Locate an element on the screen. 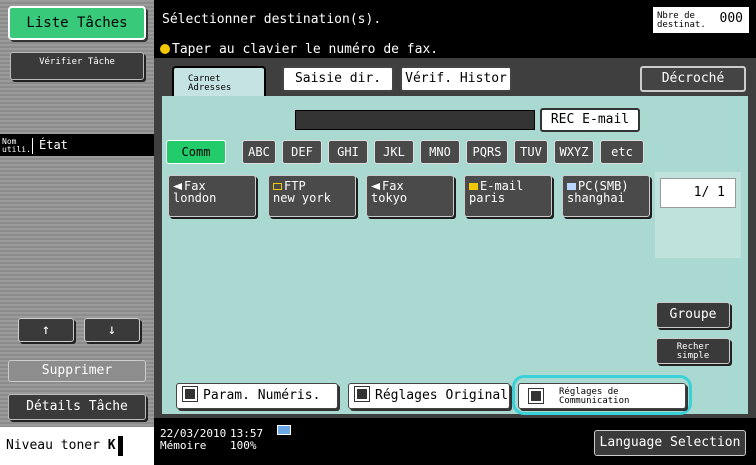 Image resolution: width=756 pixels, height=465 pixels. col-separator is located at coordinates (32, 145).